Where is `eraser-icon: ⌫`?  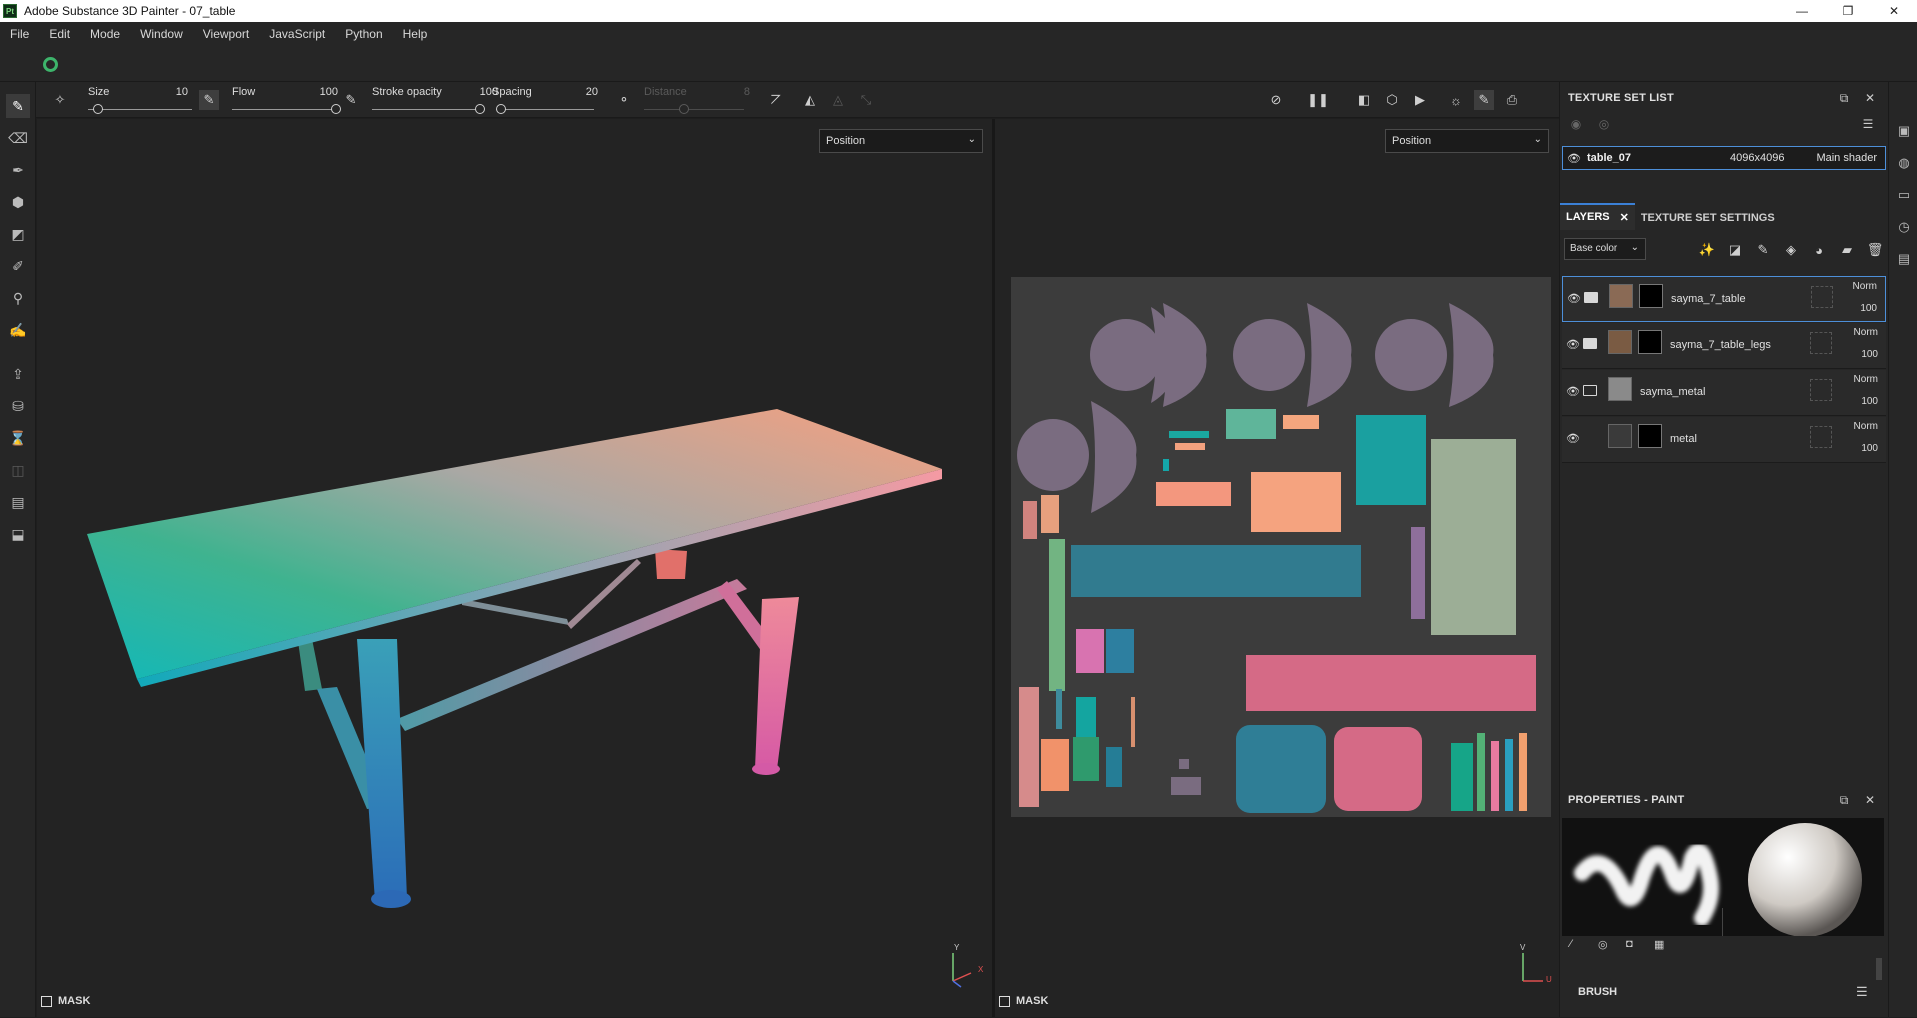 eraser-icon: ⌫ is located at coordinates (18, 138).